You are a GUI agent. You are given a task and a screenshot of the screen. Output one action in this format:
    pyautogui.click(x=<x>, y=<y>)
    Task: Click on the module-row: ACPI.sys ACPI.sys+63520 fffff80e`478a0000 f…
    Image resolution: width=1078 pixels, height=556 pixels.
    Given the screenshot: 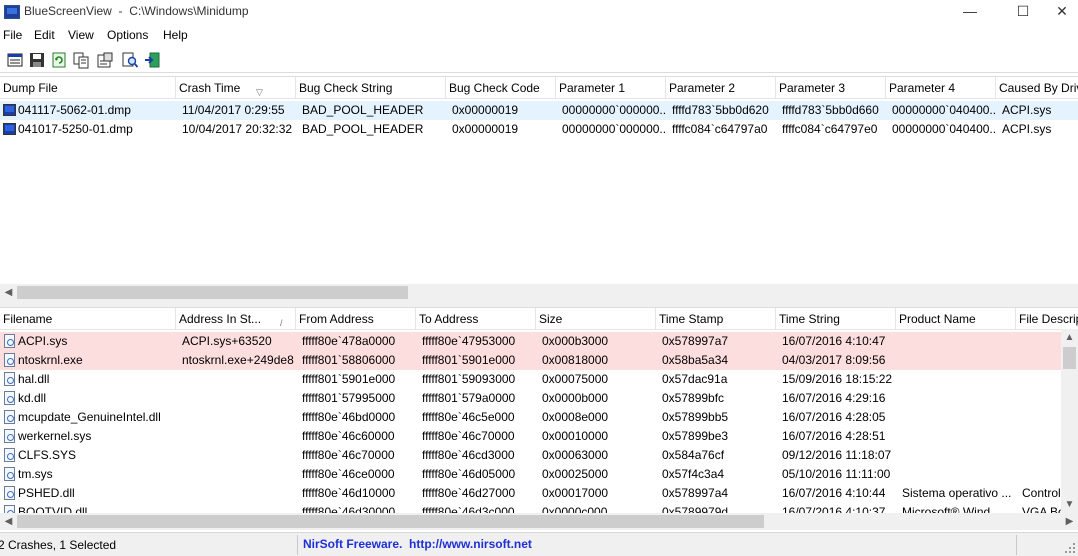 What is the action you would take?
    pyautogui.click(x=539, y=341)
    